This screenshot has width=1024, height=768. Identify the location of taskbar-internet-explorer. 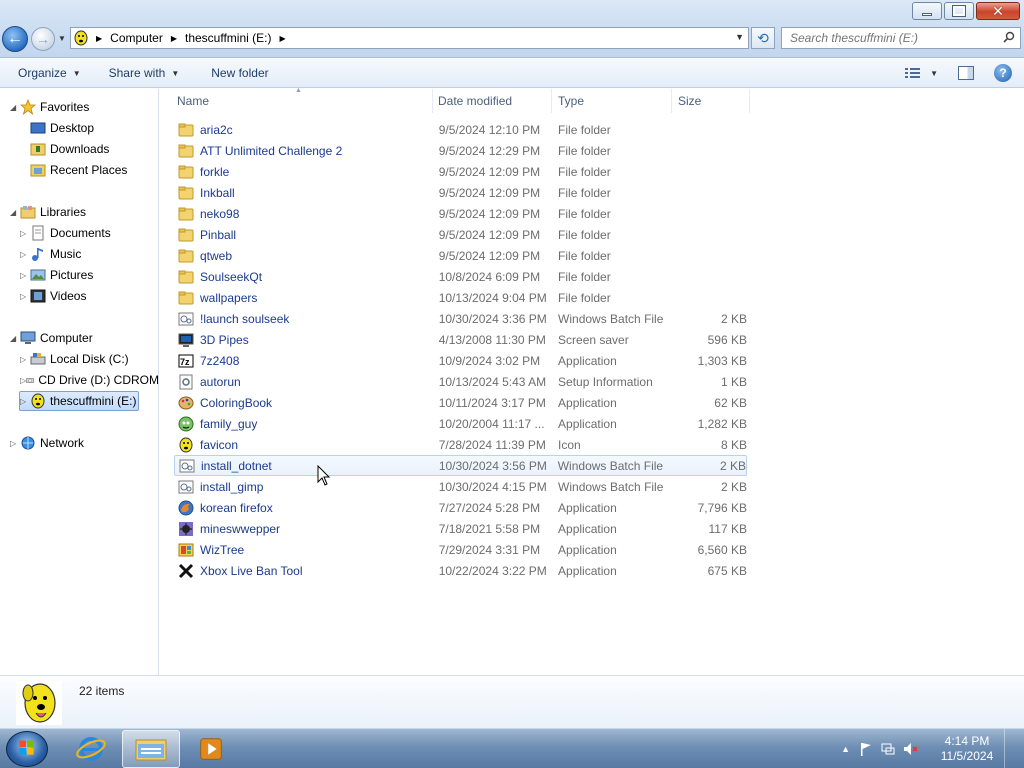
(91, 749).